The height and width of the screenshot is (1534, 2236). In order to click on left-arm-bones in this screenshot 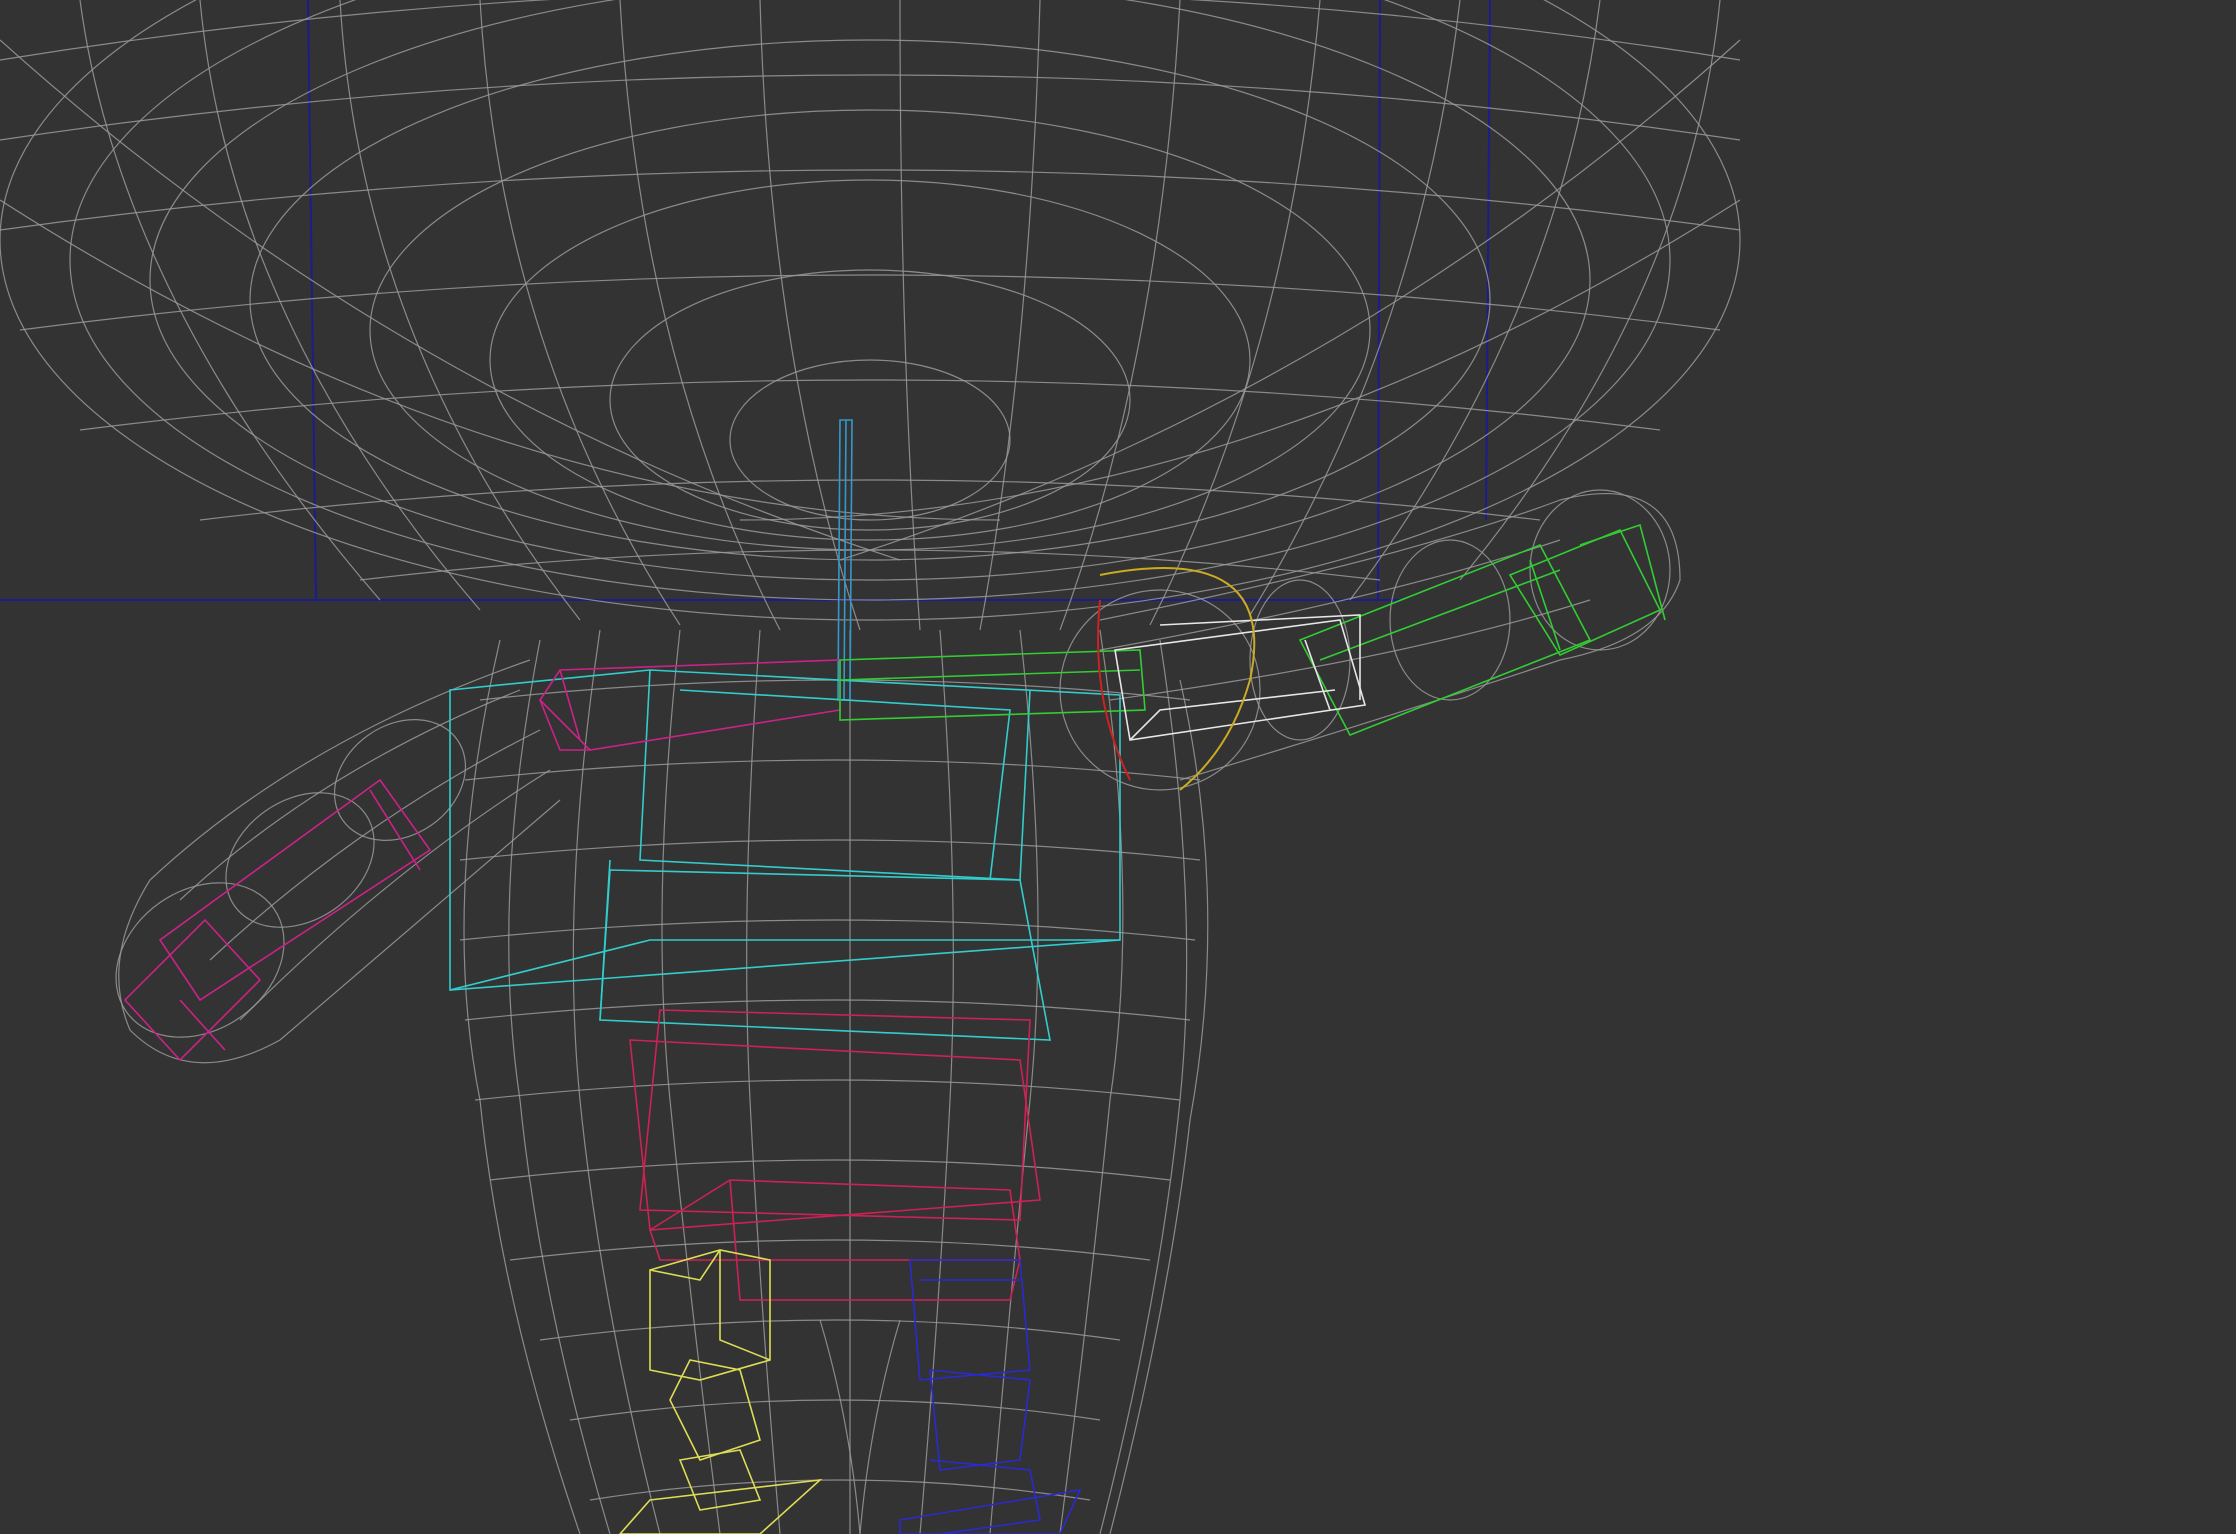, I will do `click(482, 860)`.